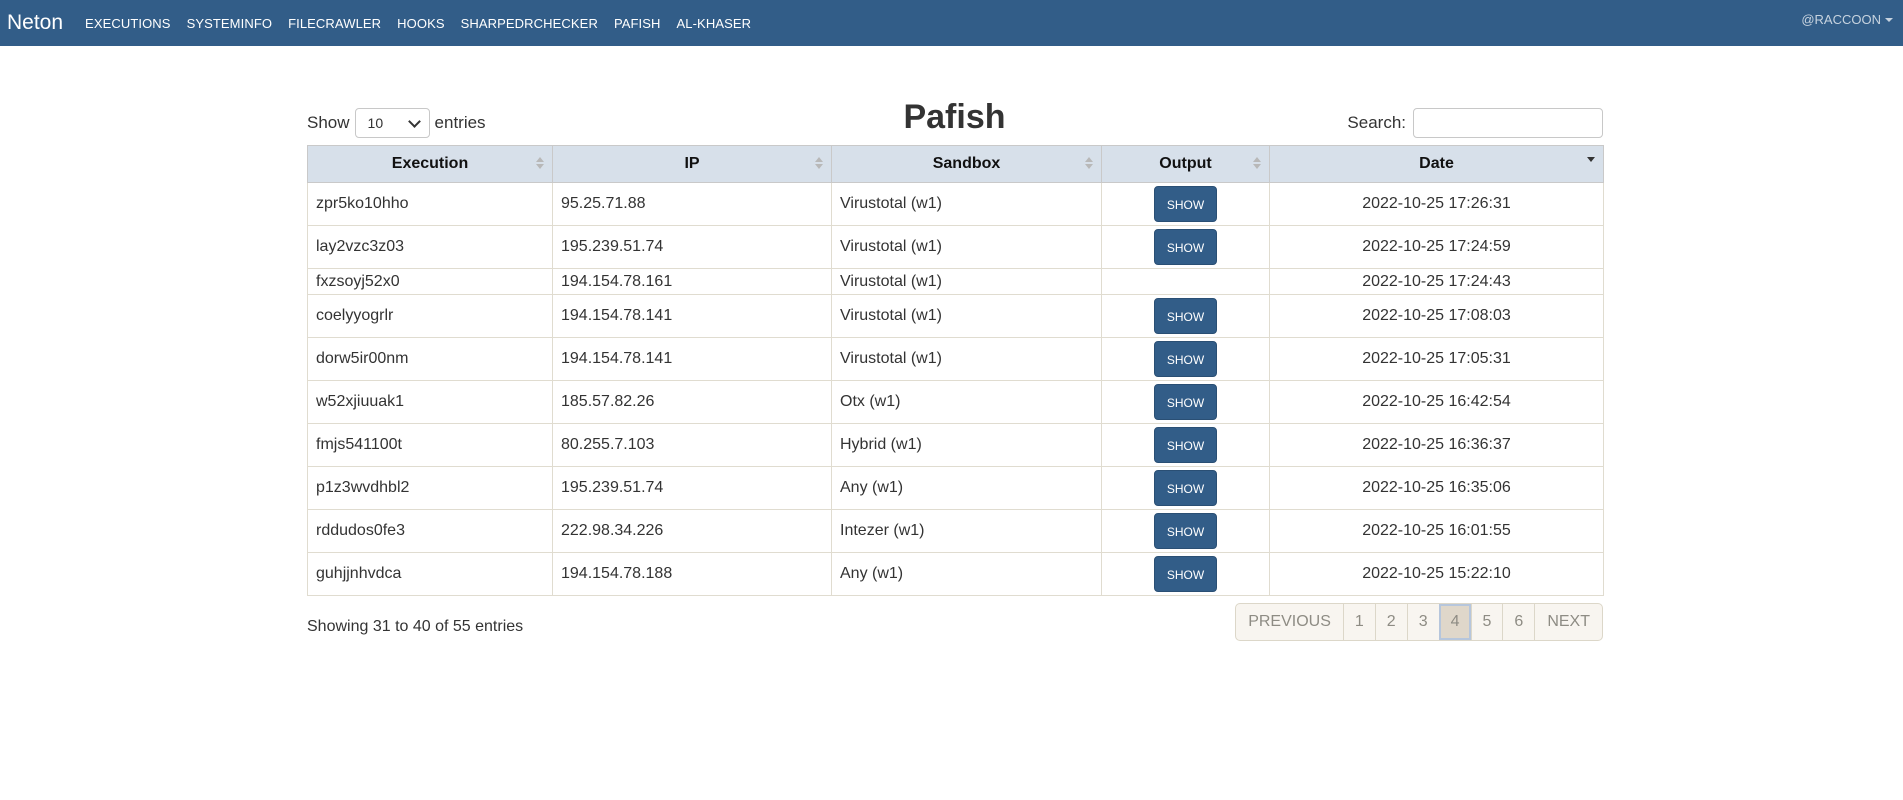  I want to click on search-input, so click(1508, 123).